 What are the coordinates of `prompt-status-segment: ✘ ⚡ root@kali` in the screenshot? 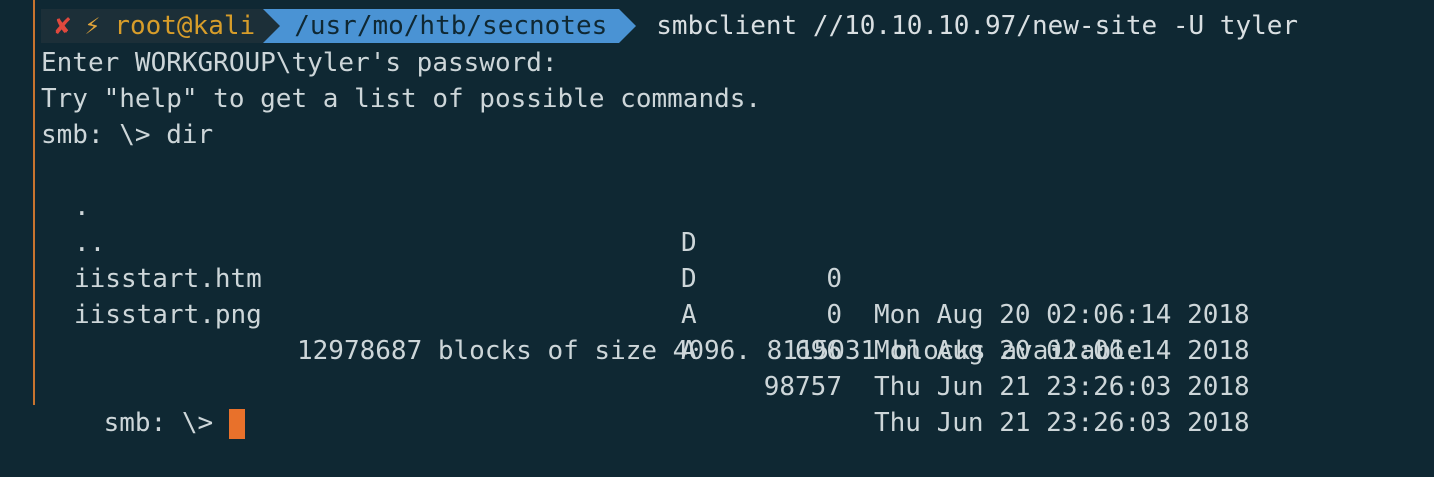 It's located at (152, 26).